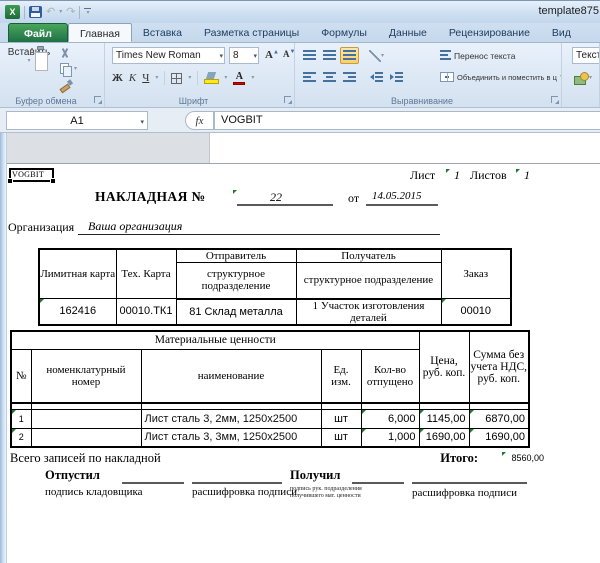 This screenshot has width=600, height=563. I want to click on increase-indent-button, so click(396, 77).